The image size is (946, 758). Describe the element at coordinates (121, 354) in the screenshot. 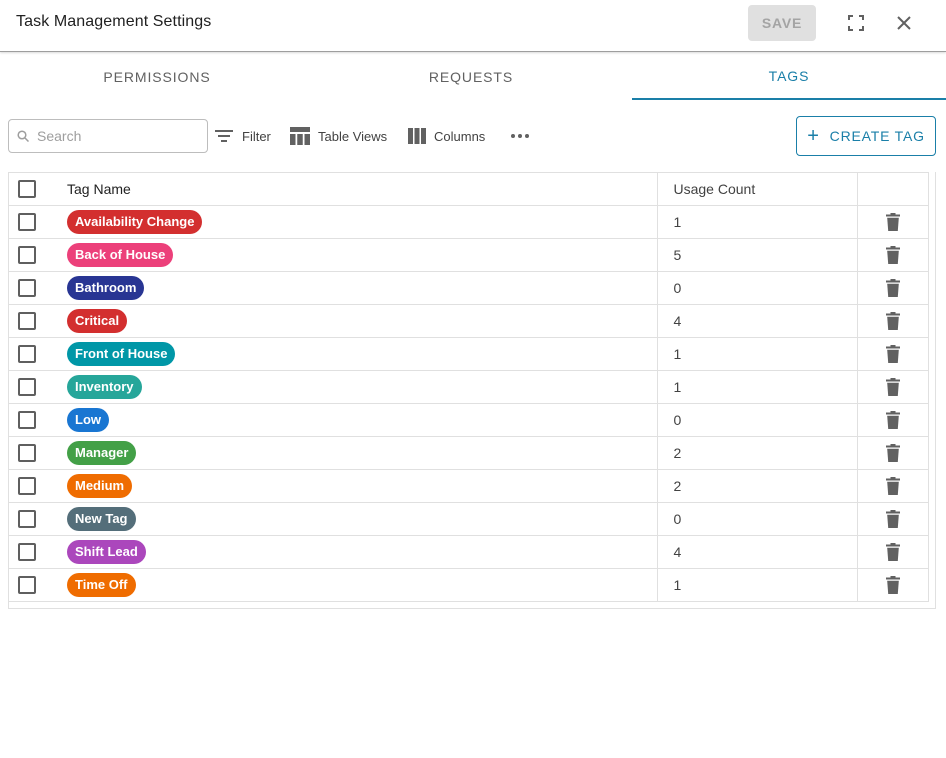

I see `tag-chip: Front of House` at that location.